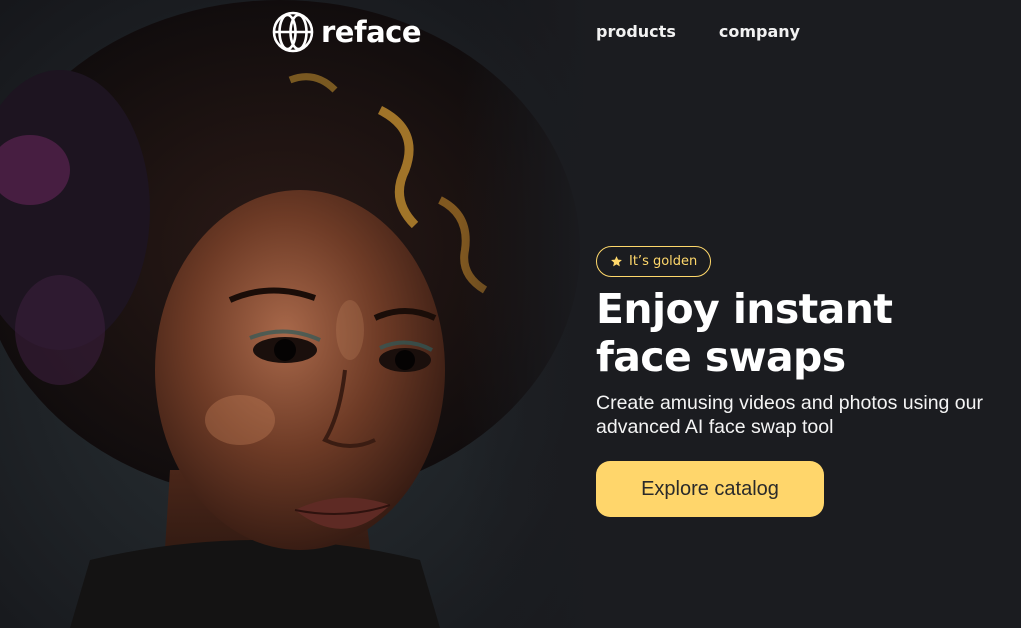  I want to click on reface-logo: reface, so click(347, 32).